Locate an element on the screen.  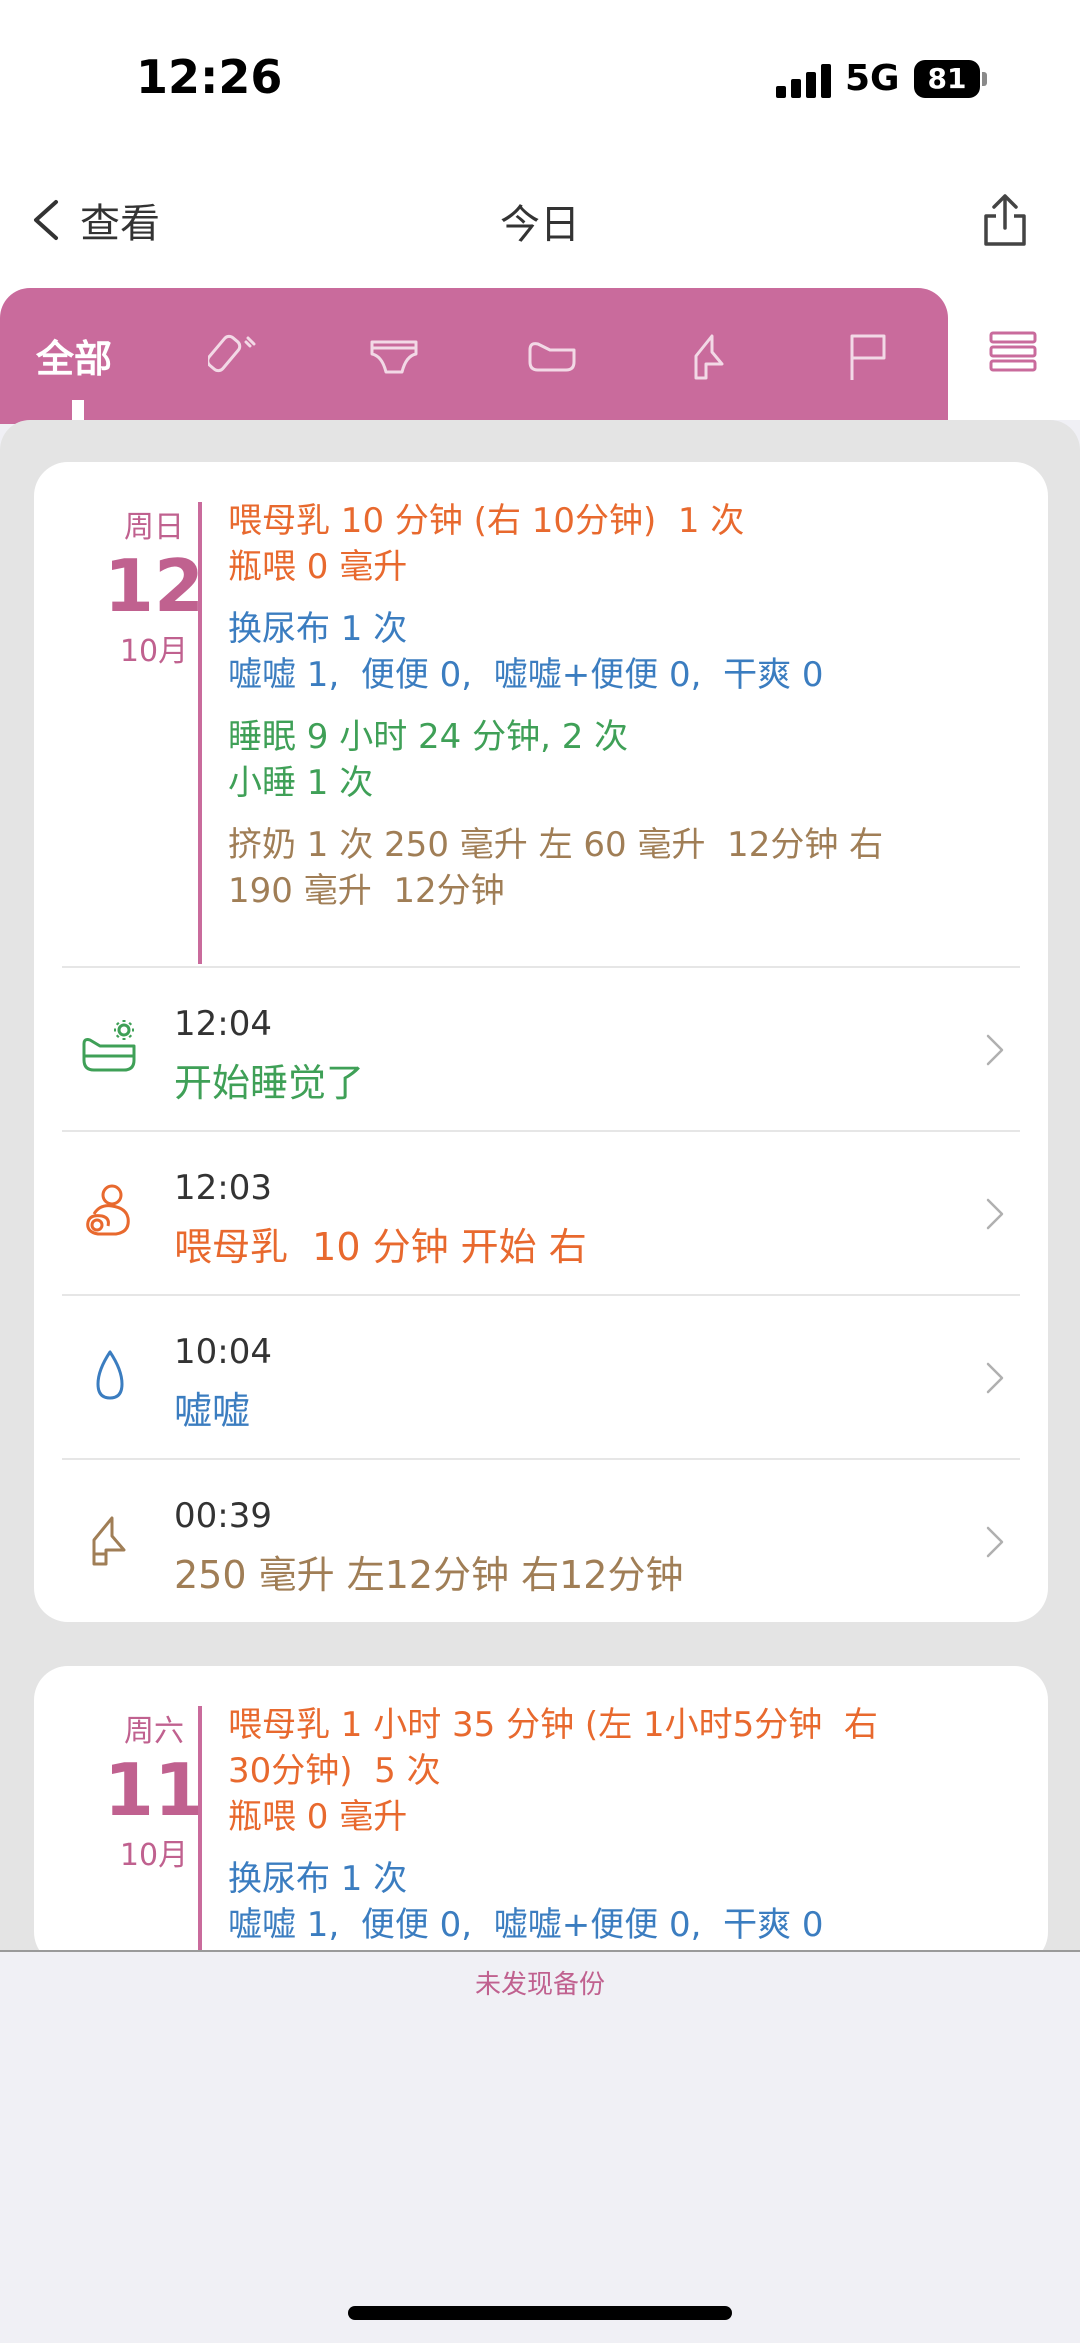
bassinet-icon is located at coordinates (552, 356).